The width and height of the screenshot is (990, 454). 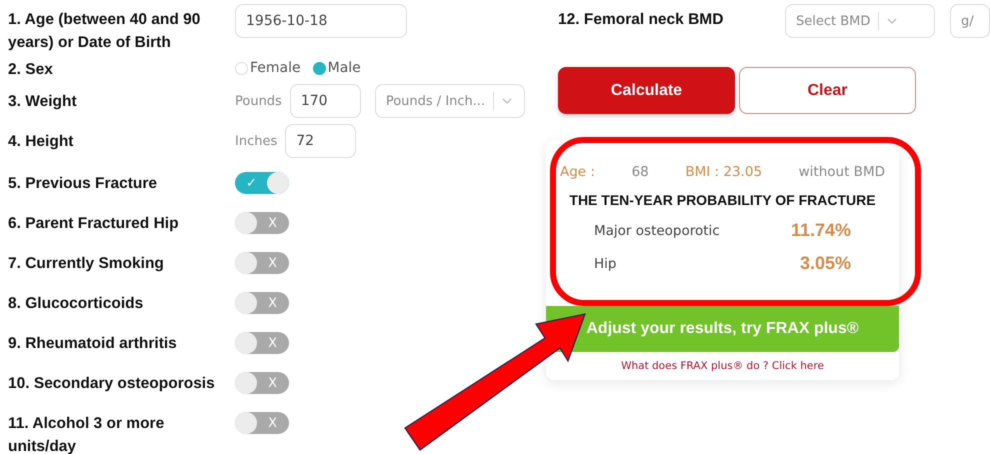 I want to click on result-title: THE TEN-YEAR PROBABILITY OF FRACTURE, so click(x=722, y=200).